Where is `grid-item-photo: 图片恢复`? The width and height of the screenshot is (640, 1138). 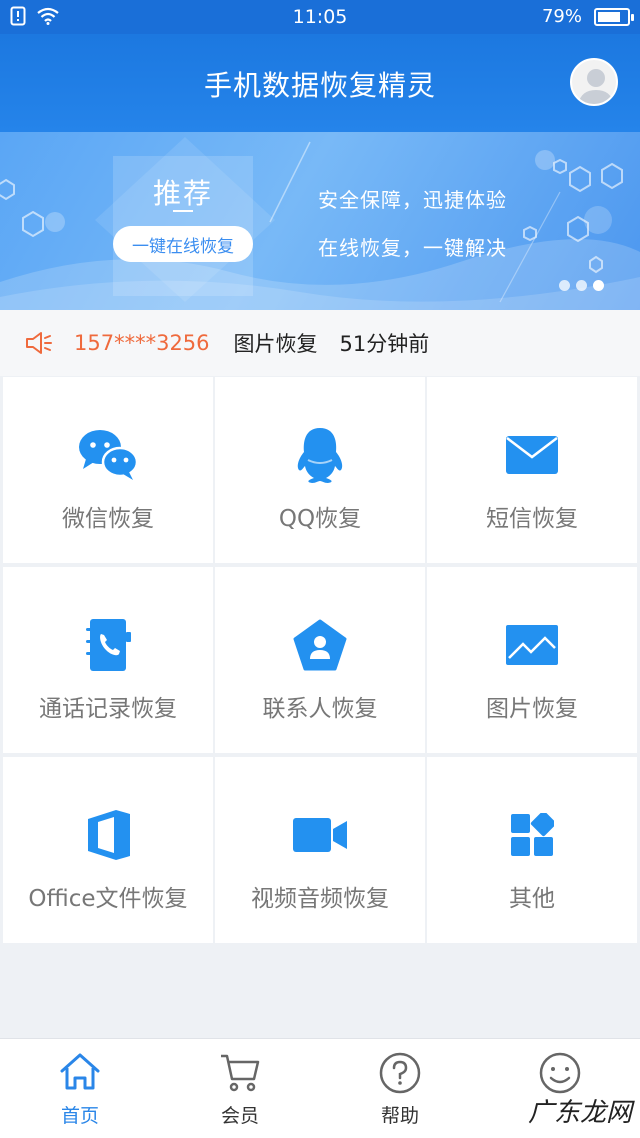
grid-item-photo: 图片恢复 is located at coordinates (532, 660).